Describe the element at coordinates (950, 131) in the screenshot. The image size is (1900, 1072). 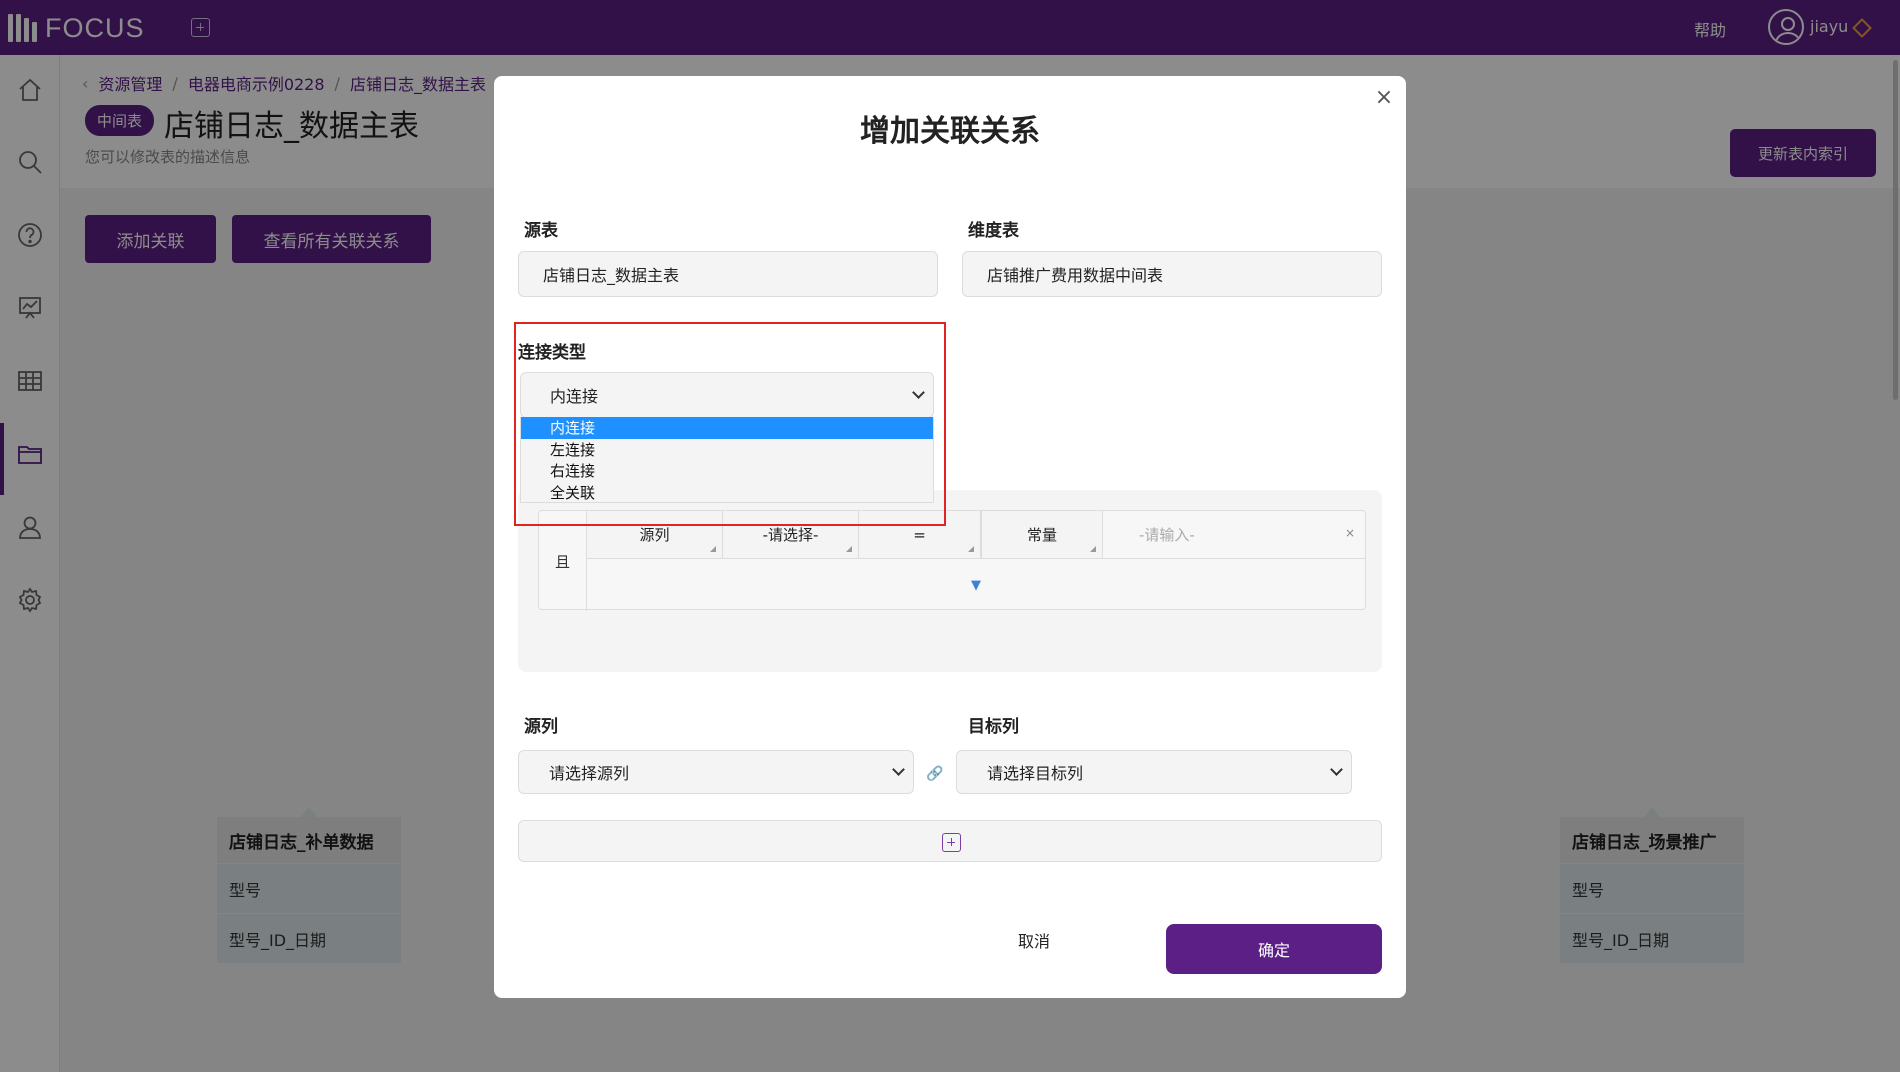
I see `dialog-title: 增加关联关系` at that location.